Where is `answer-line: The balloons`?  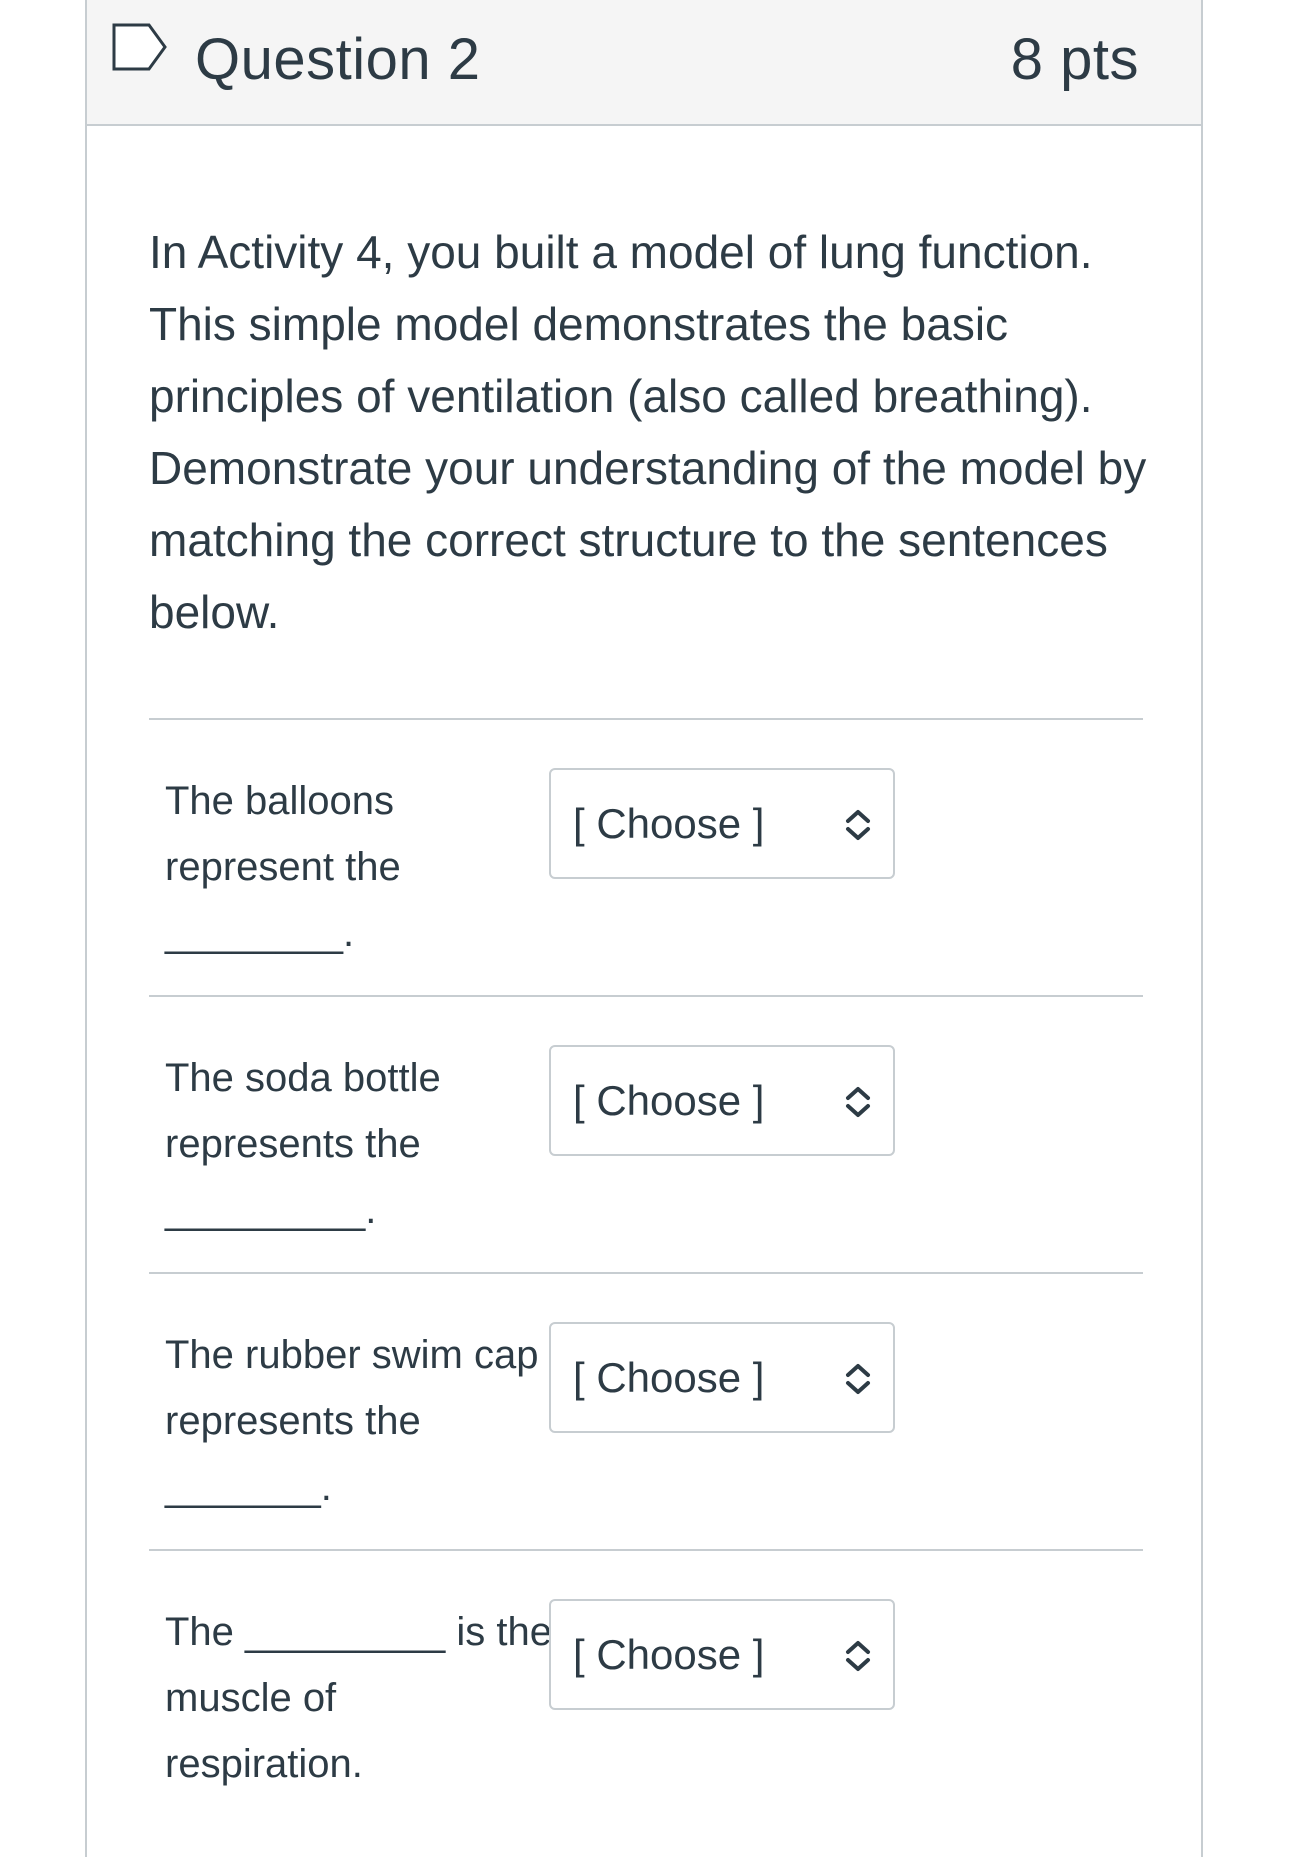 answer-line: The balloons is located at coordinates (280, 801).